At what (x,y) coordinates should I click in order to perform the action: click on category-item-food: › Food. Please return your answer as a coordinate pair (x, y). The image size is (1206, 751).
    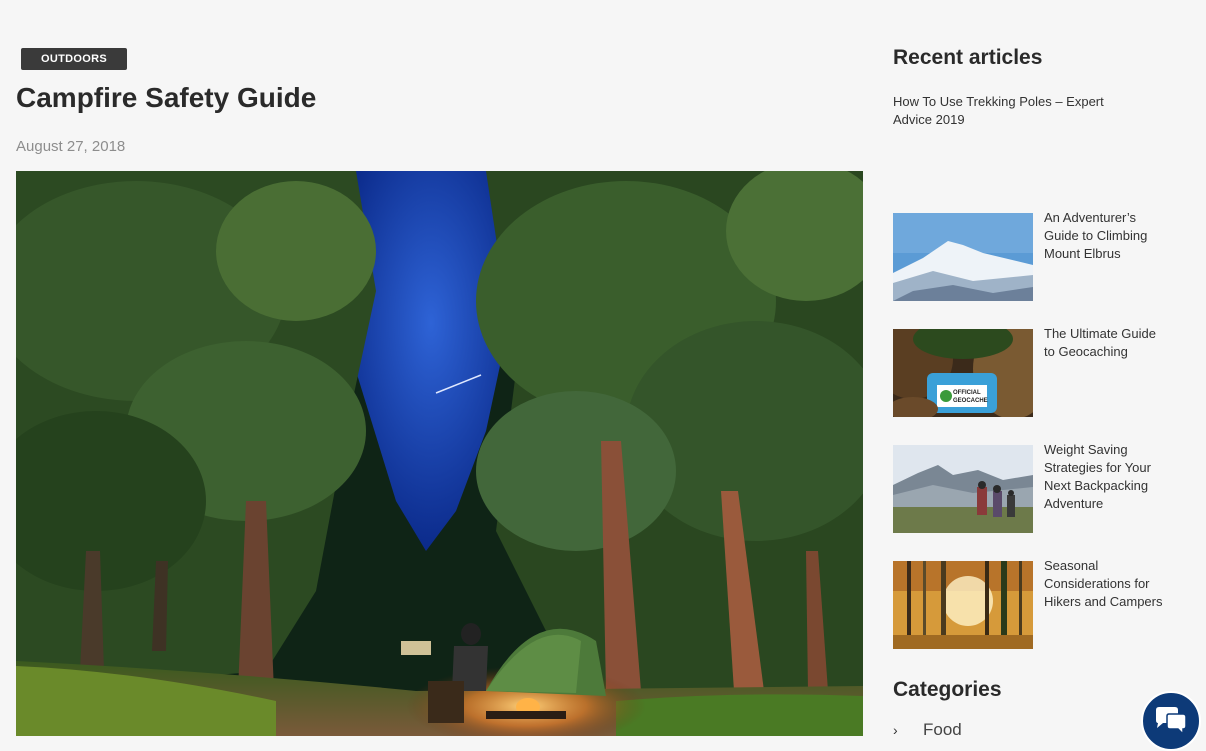
    Looking at the image, I should click on (927, 730).